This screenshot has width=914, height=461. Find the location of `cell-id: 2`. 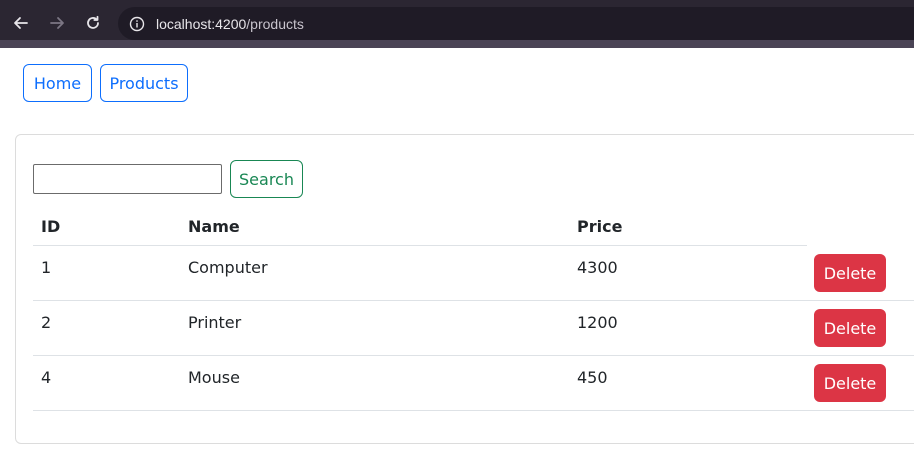

cell-id: 2 is located at coordinates (46, 322).